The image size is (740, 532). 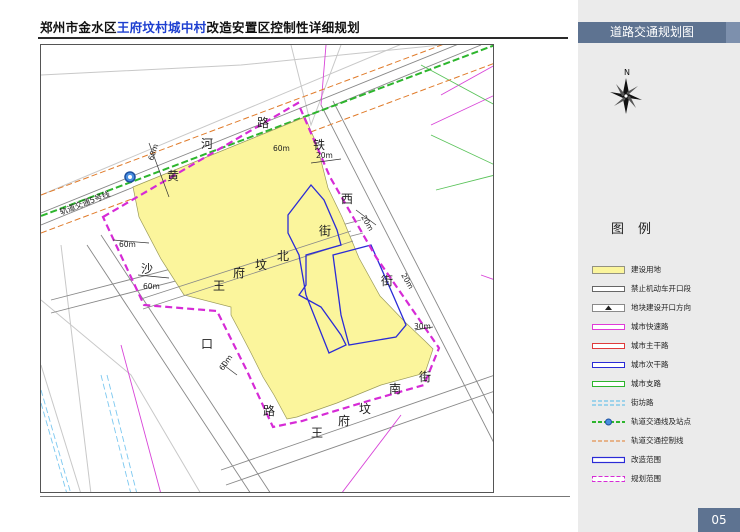 What do you see at coordinates (319, 145) in the screenshot?
I see `road-name-tiexi: 铁` at bounding box center [319, 145].